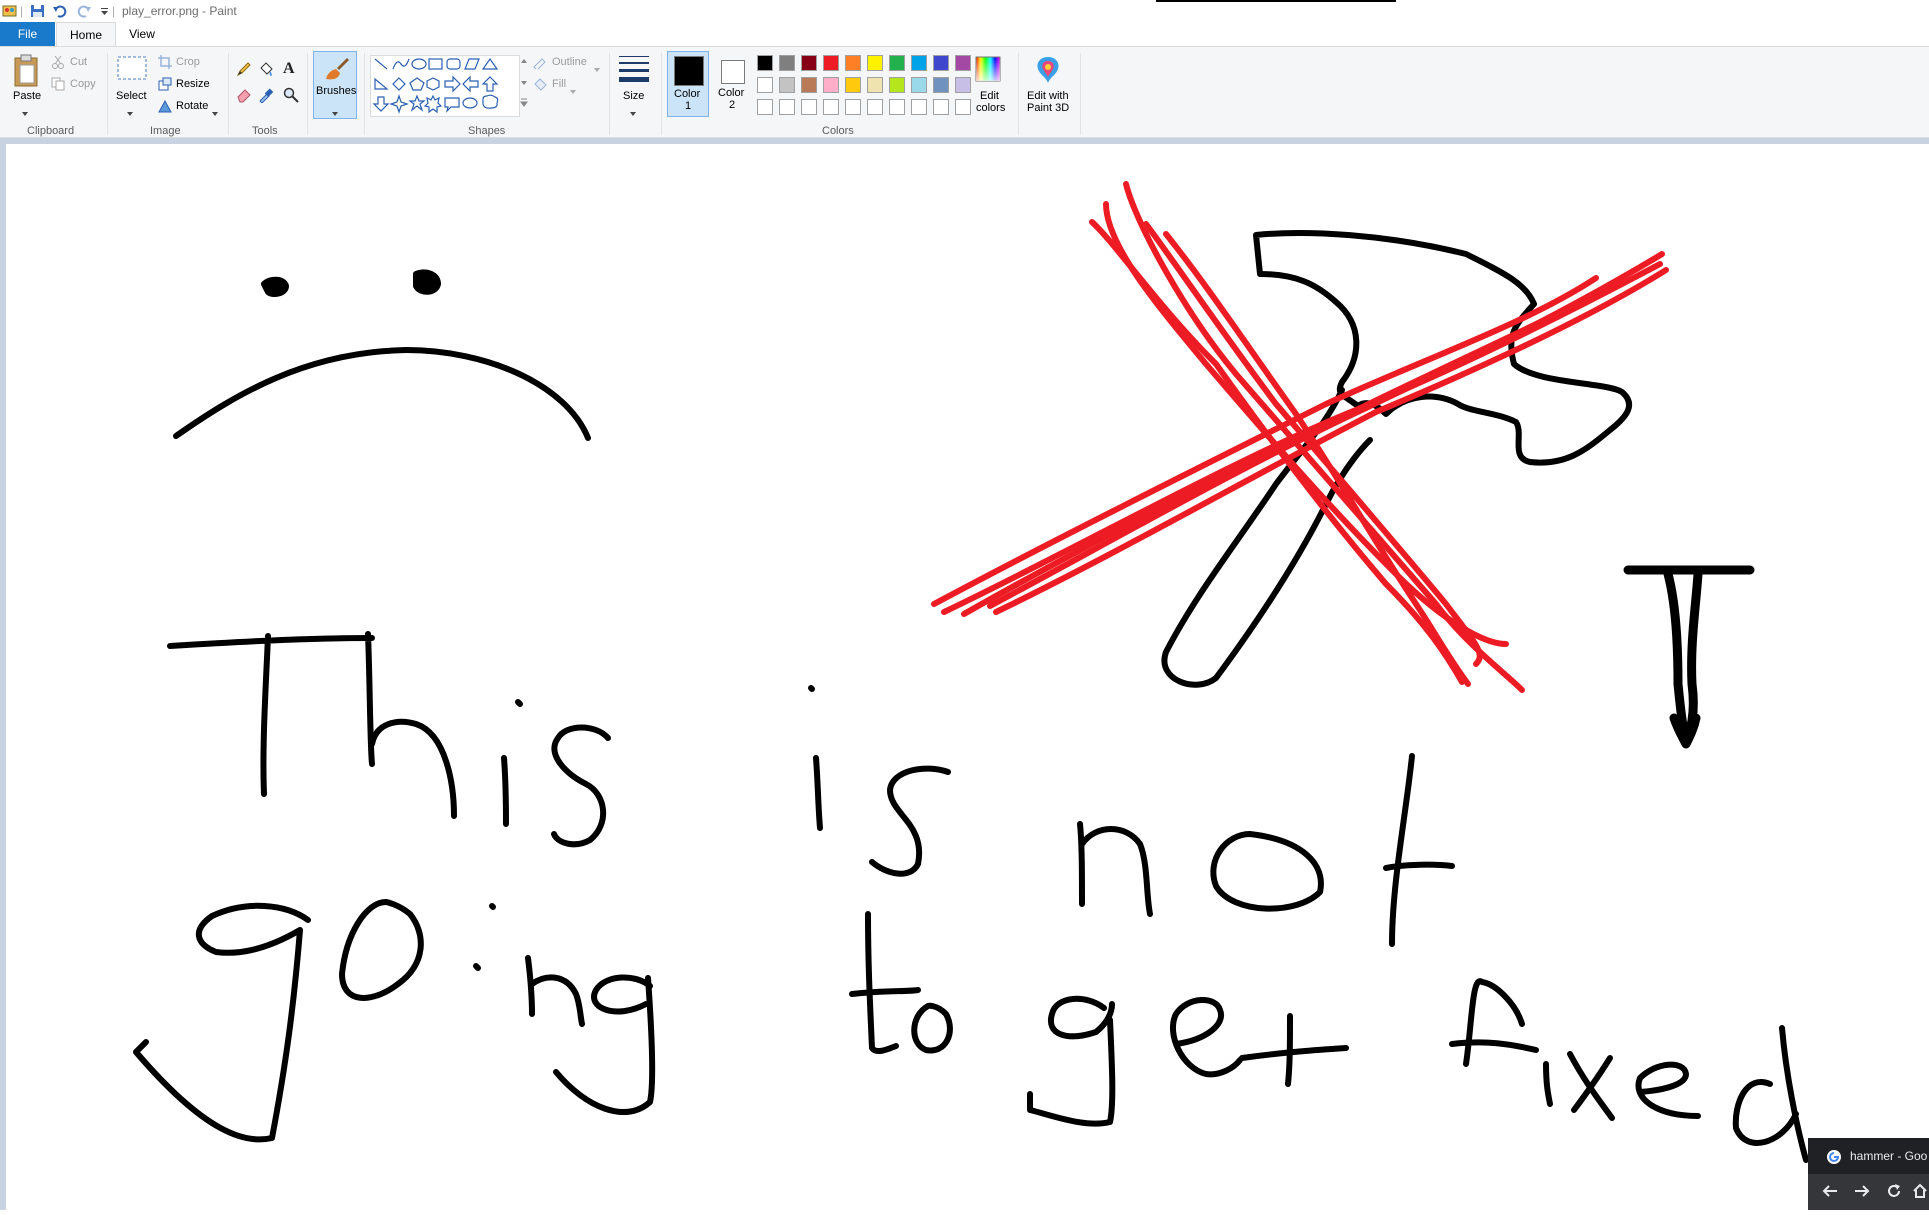  I want to click on face-left-eye, so click(275, 286).